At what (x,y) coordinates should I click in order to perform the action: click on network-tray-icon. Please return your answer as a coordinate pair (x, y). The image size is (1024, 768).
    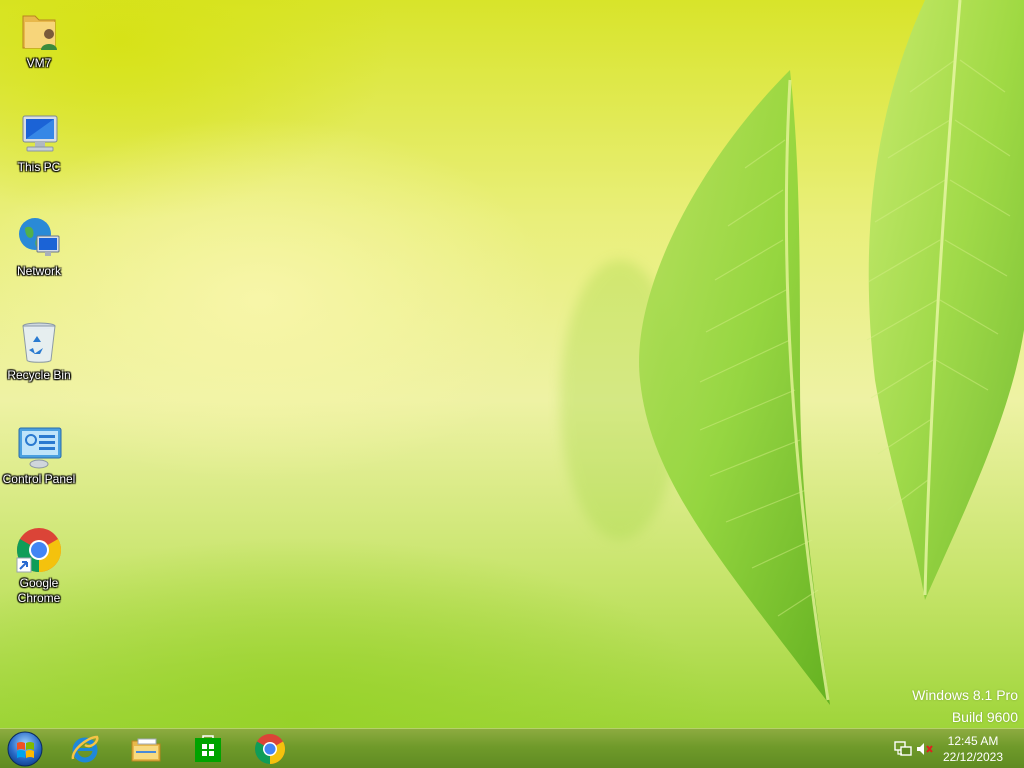
    Looking at the image, I should click on (903, 749).